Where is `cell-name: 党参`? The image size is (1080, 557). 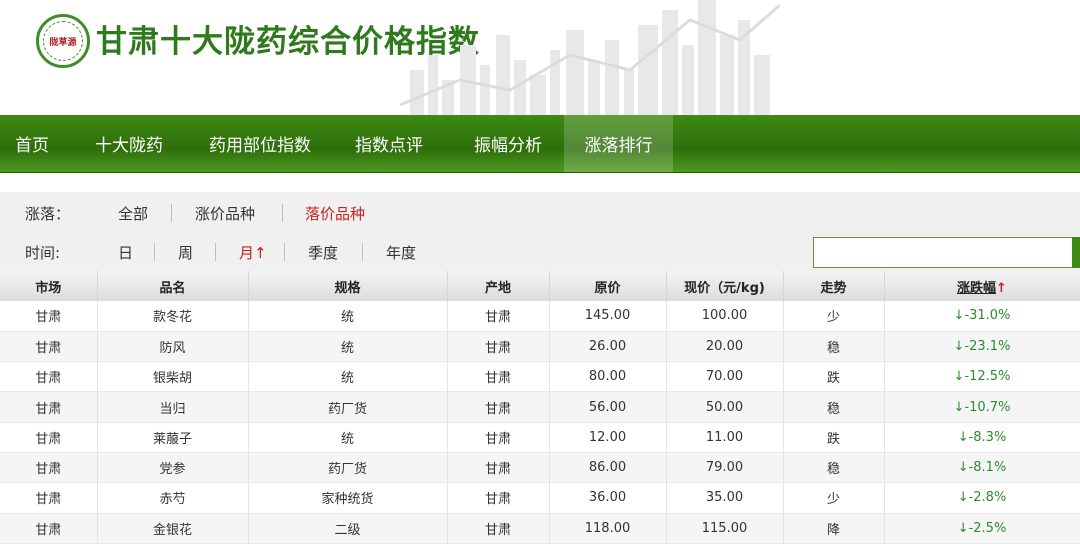
cell-name: 党参 is located at coordinates (173, 468).